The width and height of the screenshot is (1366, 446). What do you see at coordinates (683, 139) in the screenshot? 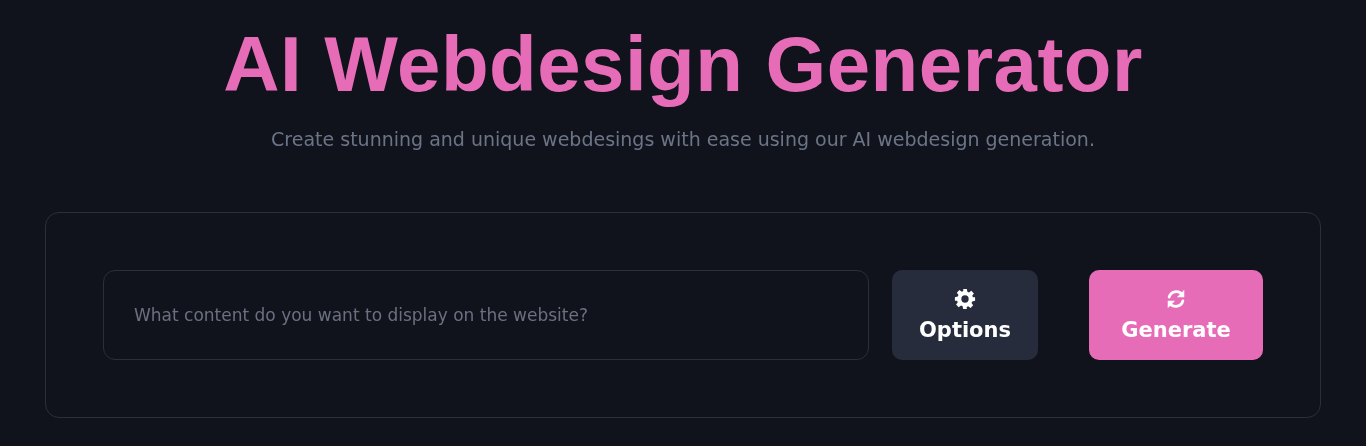
I see `page-subtitle: Create stunning and unique webdesings with ease using our AI webdesign generation.` at bounding box center [683, 139].